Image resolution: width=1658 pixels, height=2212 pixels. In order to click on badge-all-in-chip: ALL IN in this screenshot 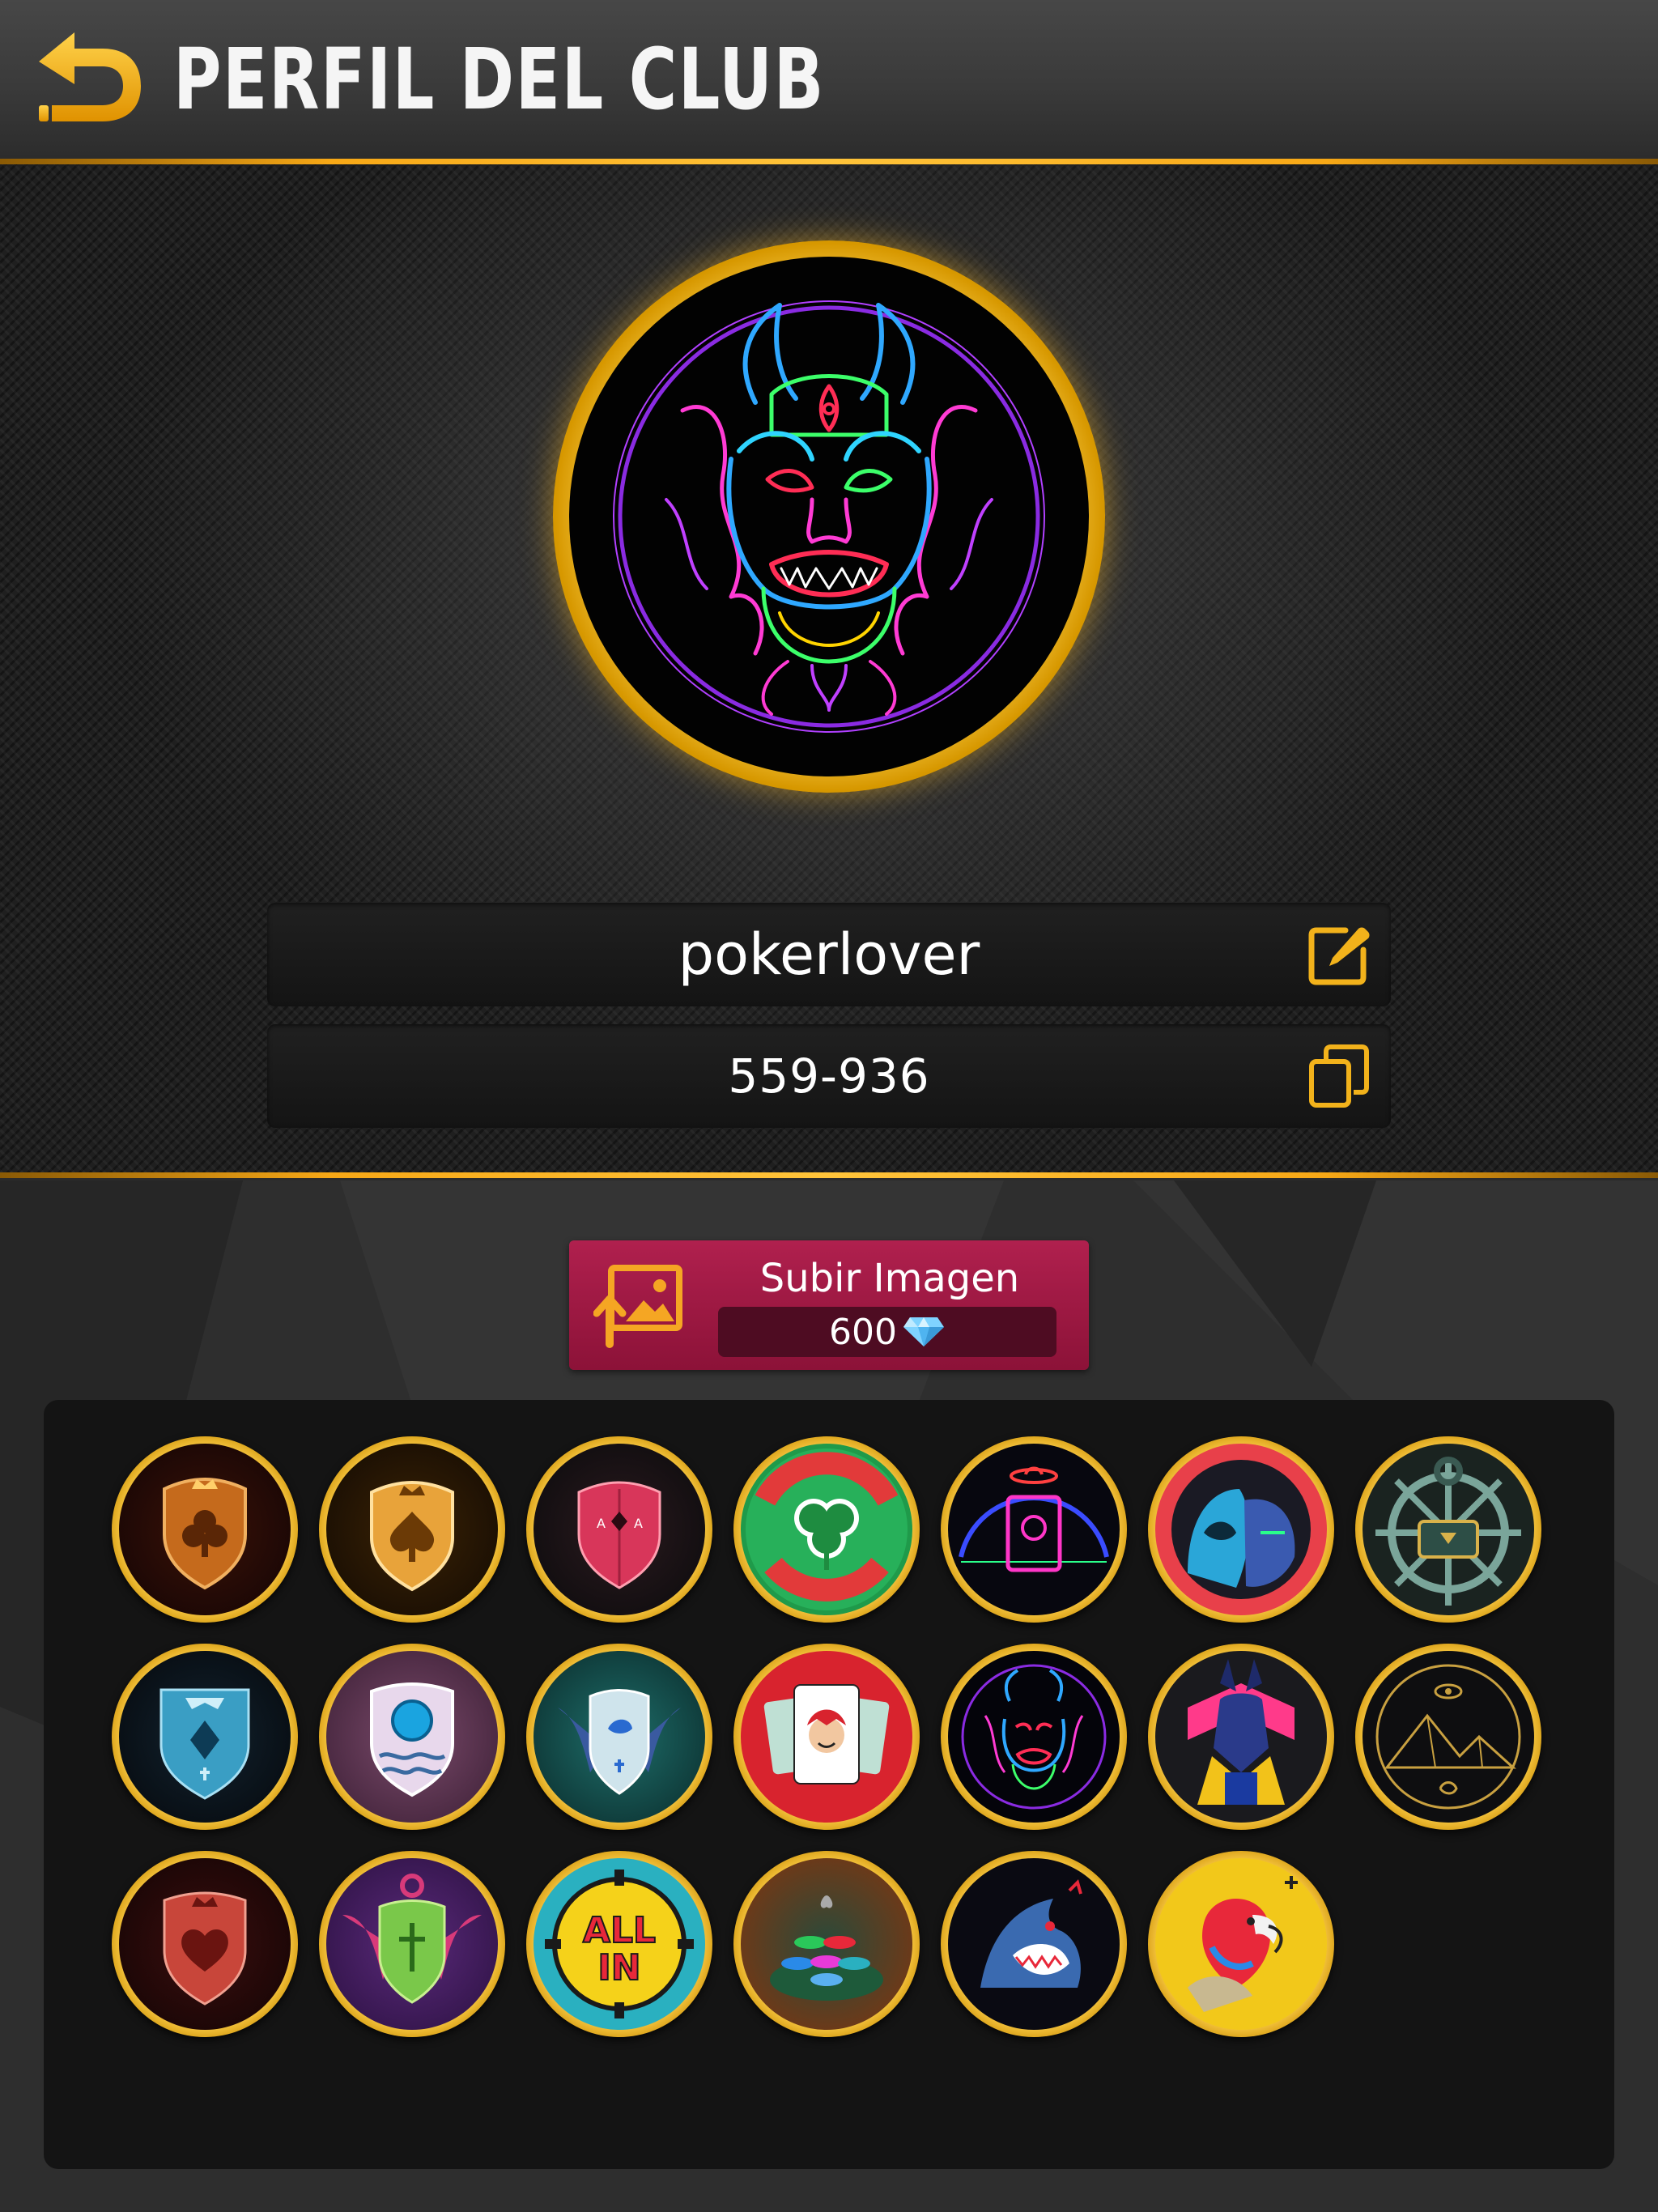, I will do `click(619, 1944)`.